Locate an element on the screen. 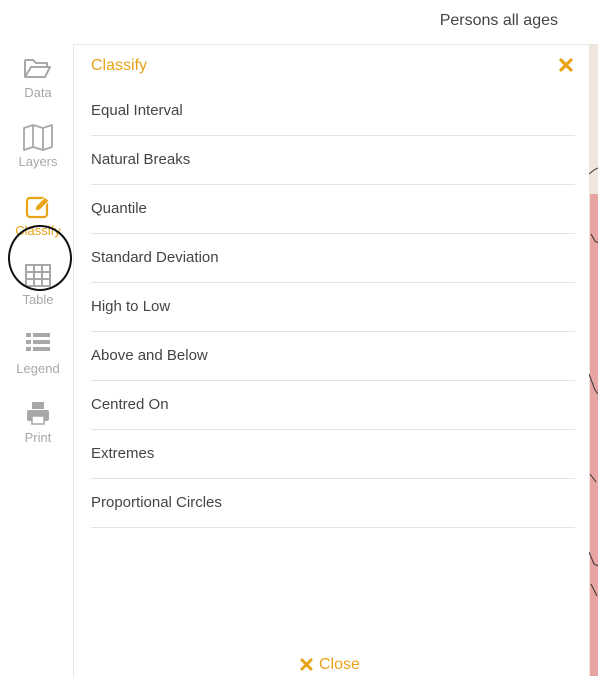  sidebar-item-print: Print is located at coordinates (38, 422).